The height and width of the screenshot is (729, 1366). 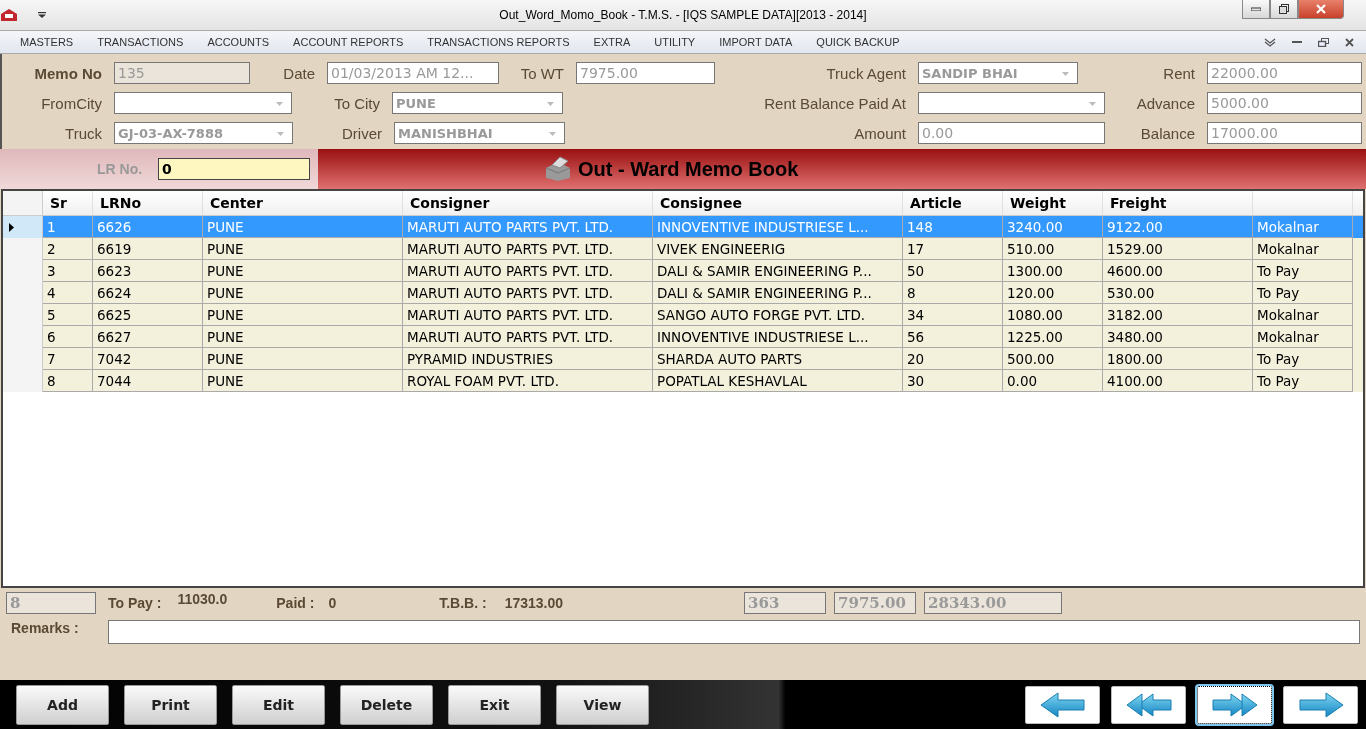 What do you see at coordinates (51, 380) in the screenshot?
I see `table-cell: 8` at bounding box center [51, 380].